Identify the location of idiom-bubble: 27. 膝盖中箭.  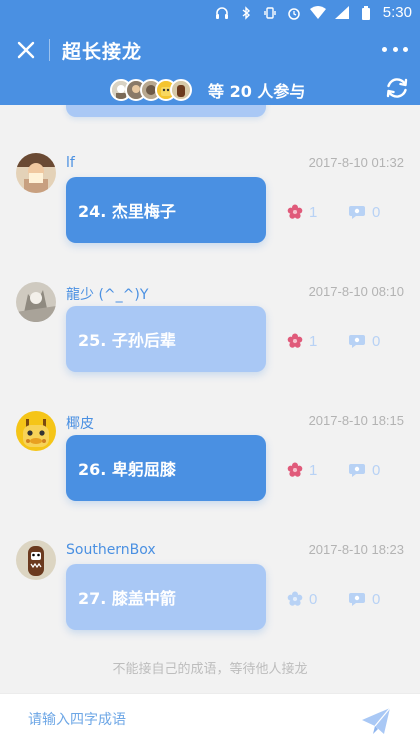
(166, 597).